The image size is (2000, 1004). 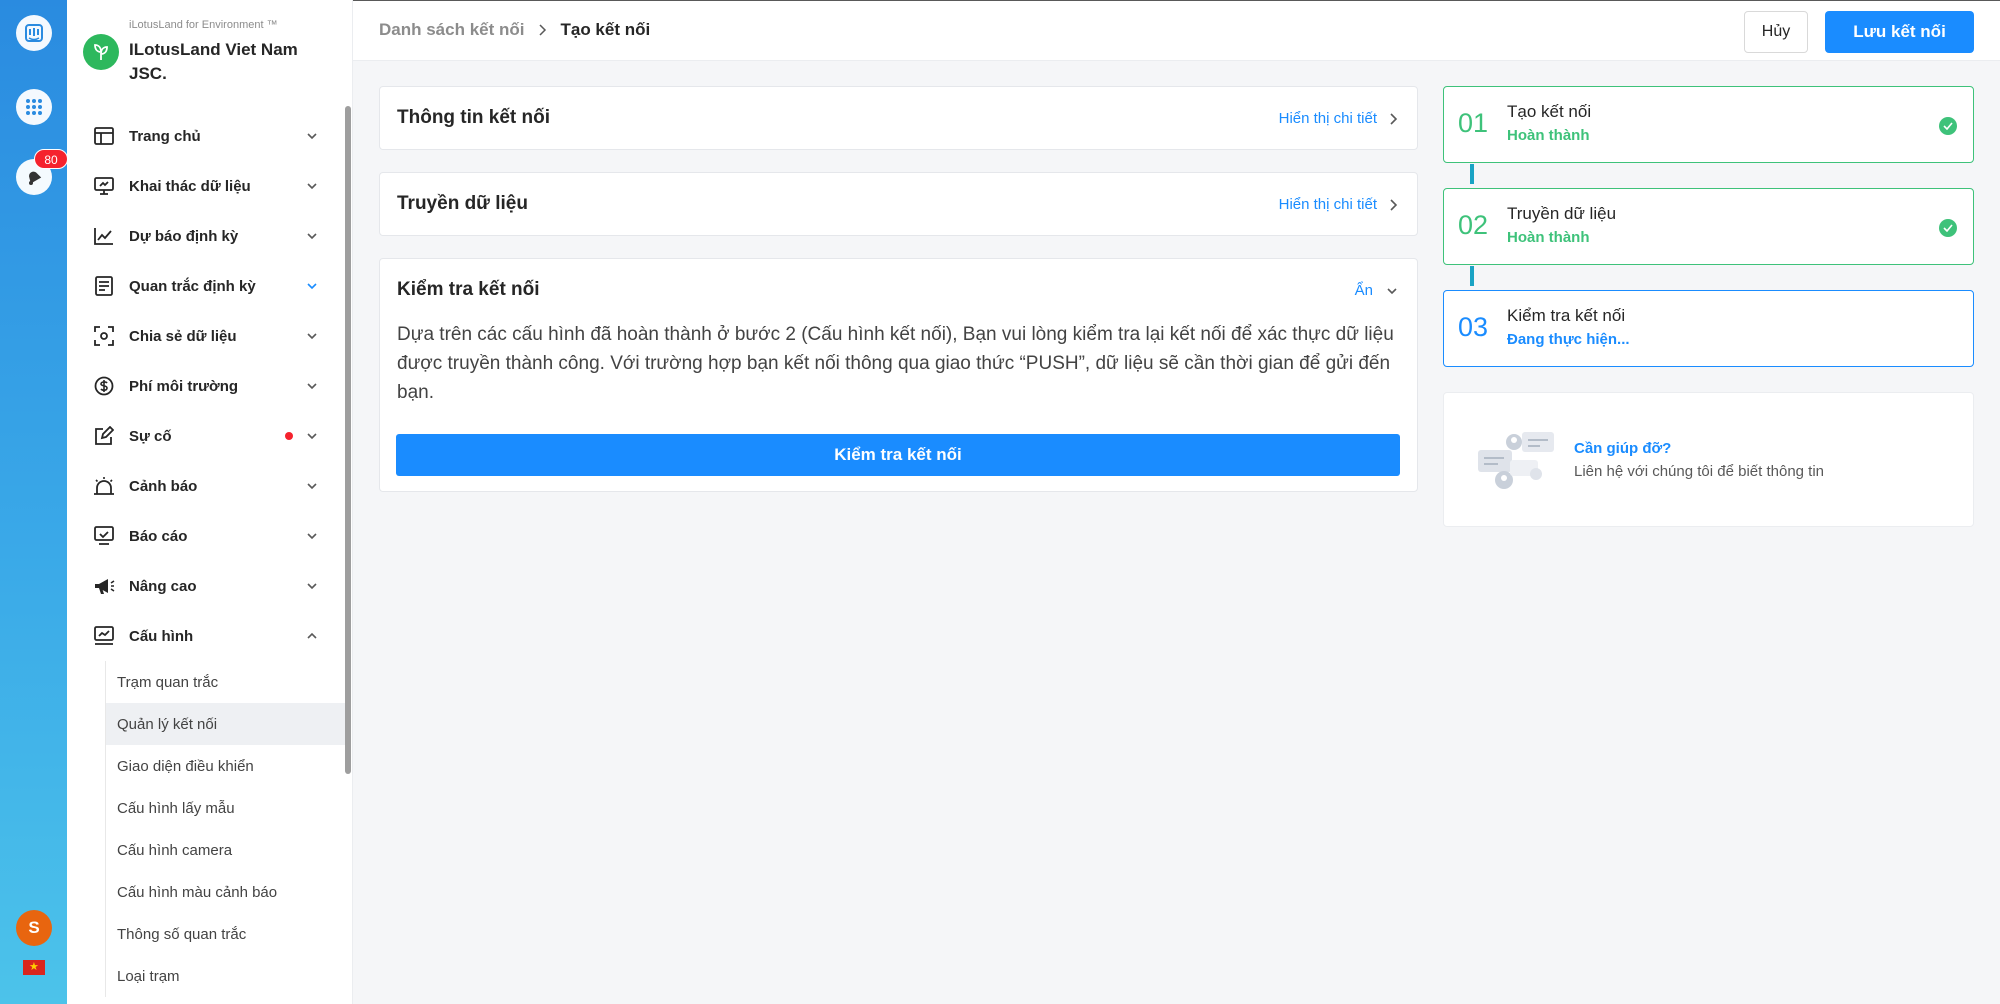 What do you see at coordinates (163, 586) in the screenshot?
I see `sidebar-item-label: Nâng cao` at bounding box center [163, 586].